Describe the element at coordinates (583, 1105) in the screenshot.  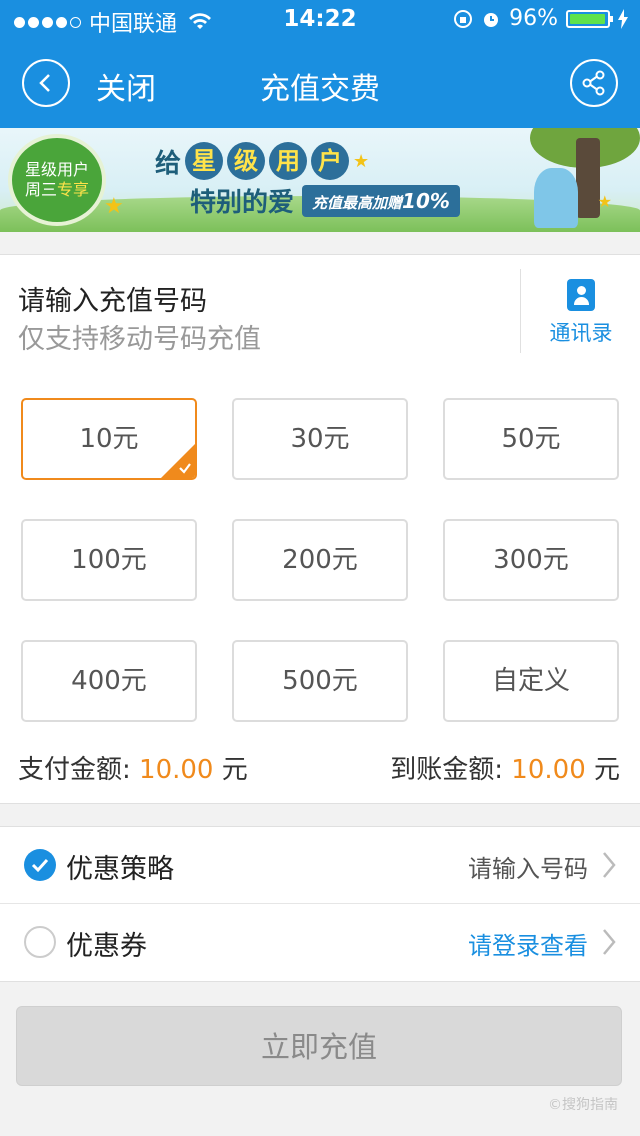
I see `watermark: ©搜狗指南` at that location.